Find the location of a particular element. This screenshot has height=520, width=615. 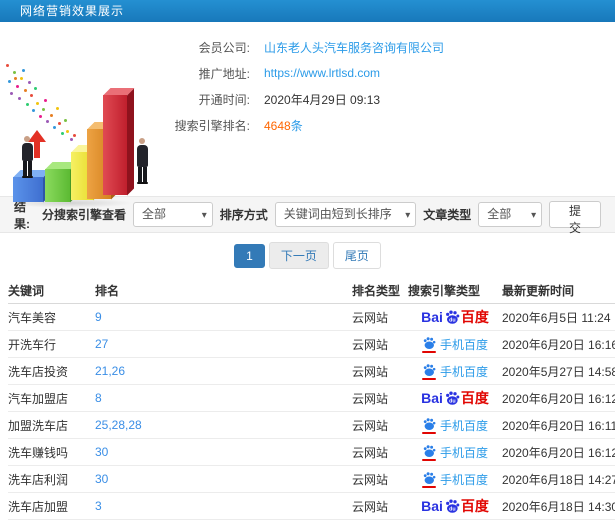

update-time-cell: 2020年6月20日 16:12 is located at coordinates (558, 398).